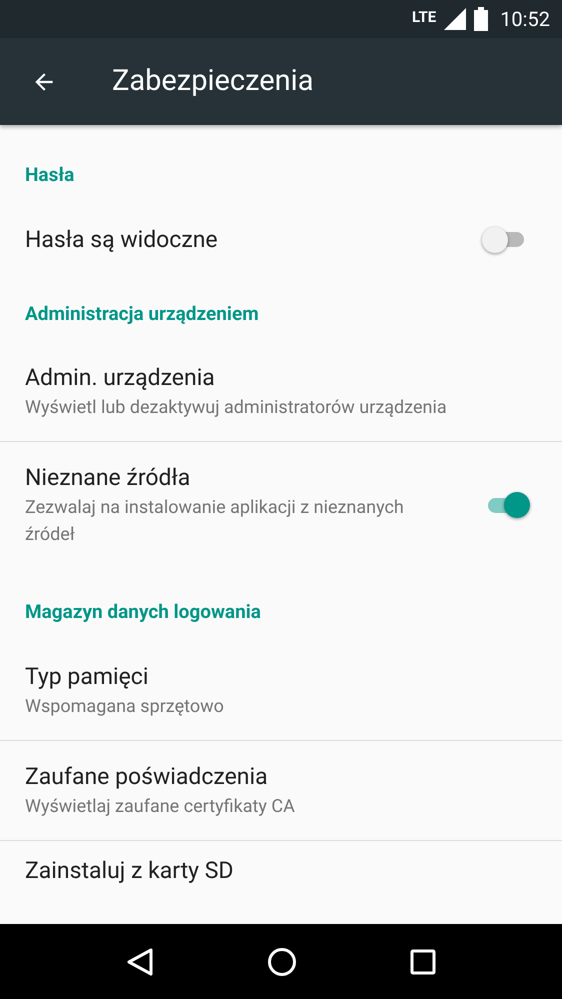  What do you see at coordinates (143, 611) in the screenshot?
I see `section-header: Magazyn danych logowania` at bounding box center [143, 611].